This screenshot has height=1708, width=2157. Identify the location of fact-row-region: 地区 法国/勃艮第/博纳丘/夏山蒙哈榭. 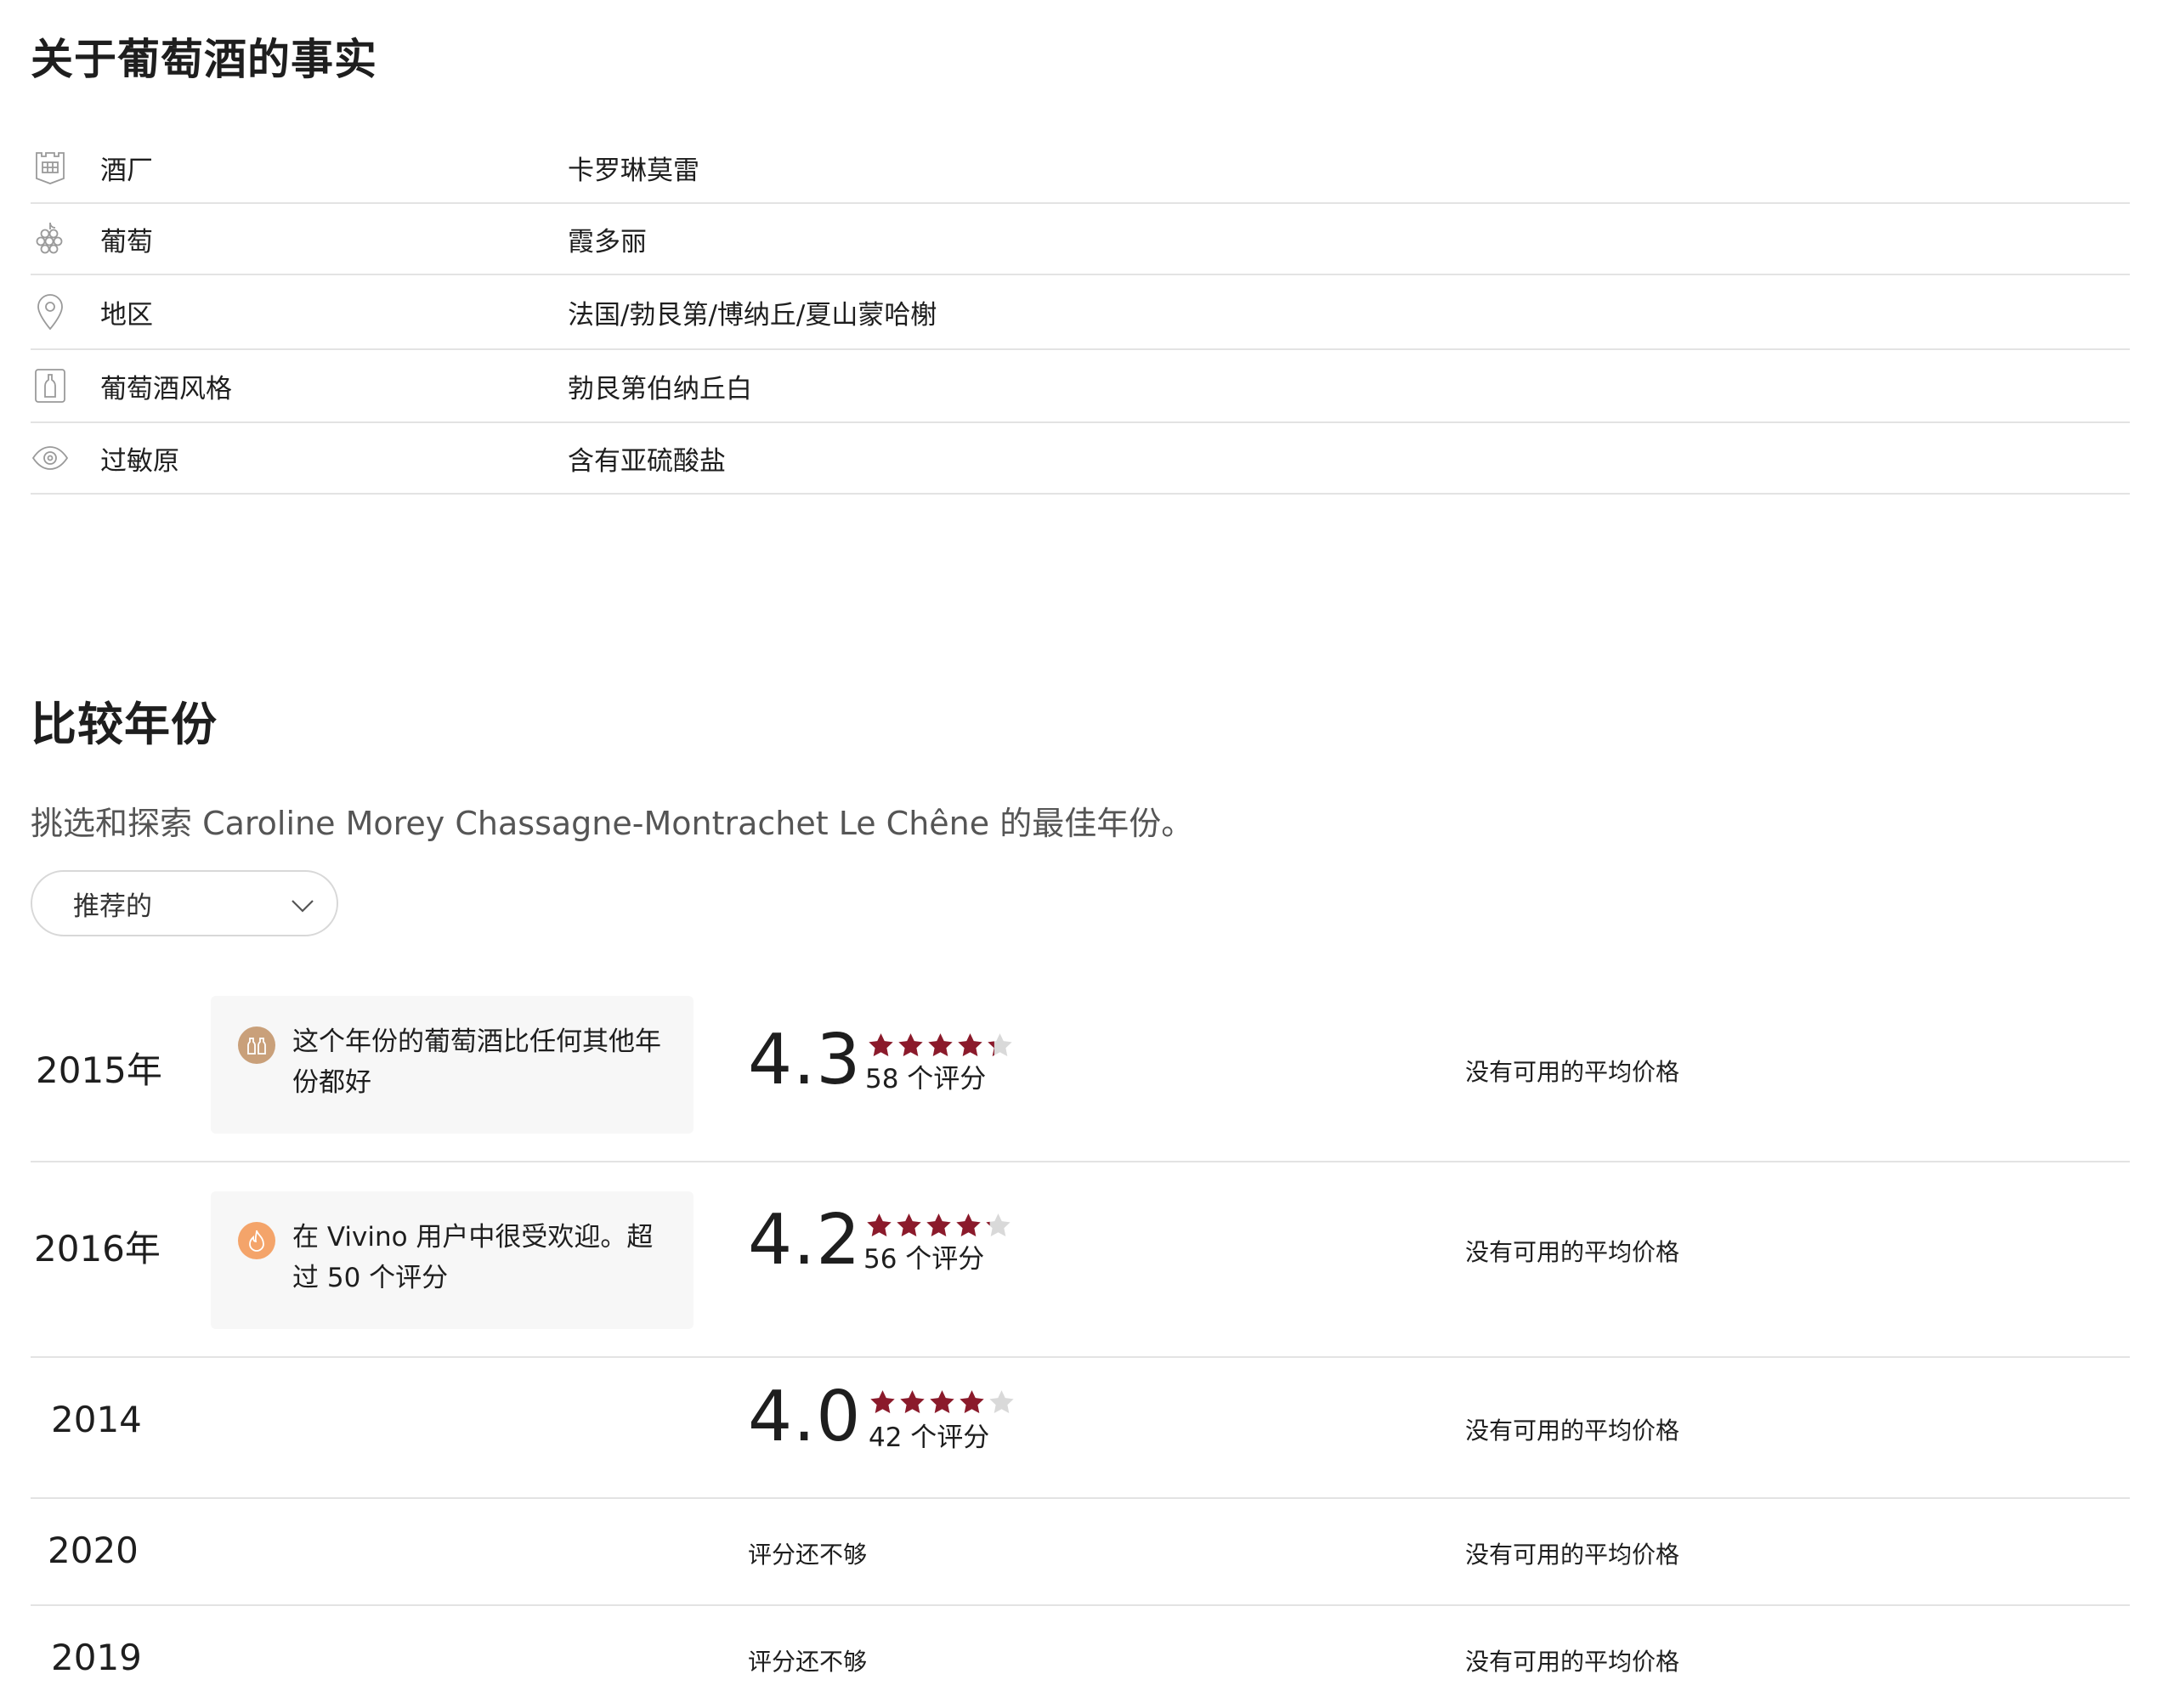
(1080, 313).